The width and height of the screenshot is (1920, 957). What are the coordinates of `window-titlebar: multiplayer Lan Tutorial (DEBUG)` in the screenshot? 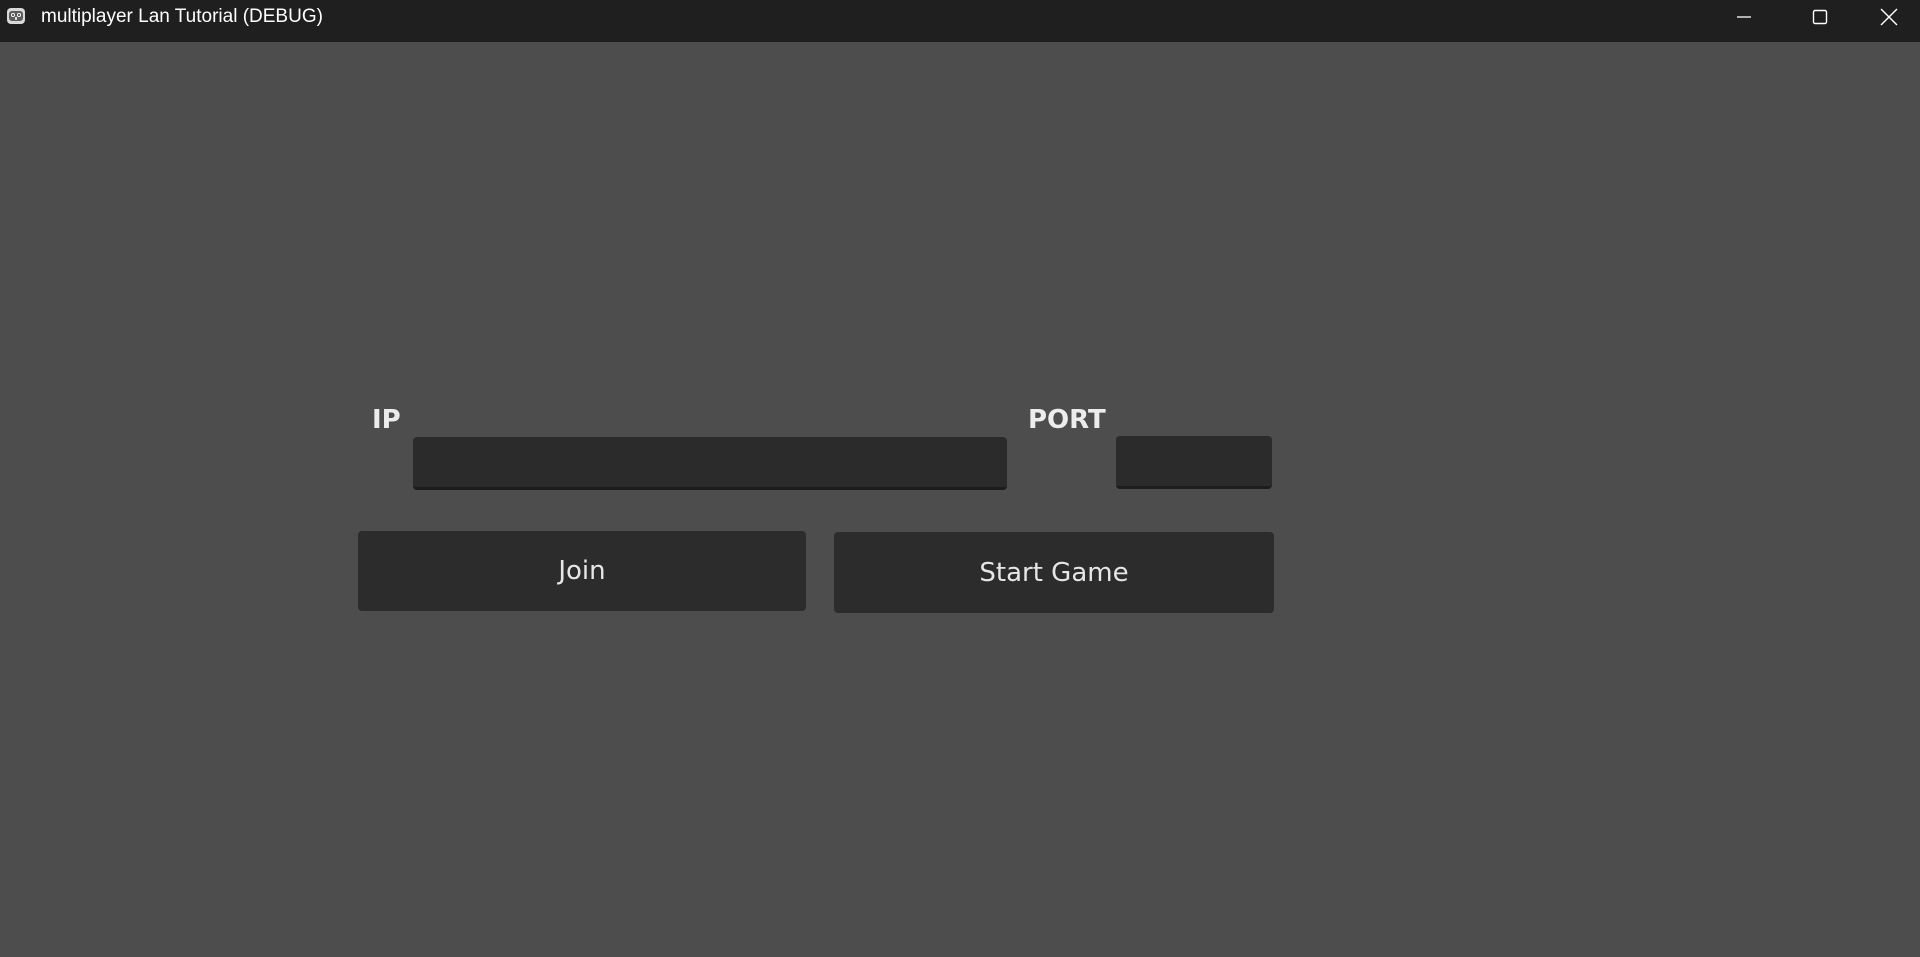 It's located at (960, 21).